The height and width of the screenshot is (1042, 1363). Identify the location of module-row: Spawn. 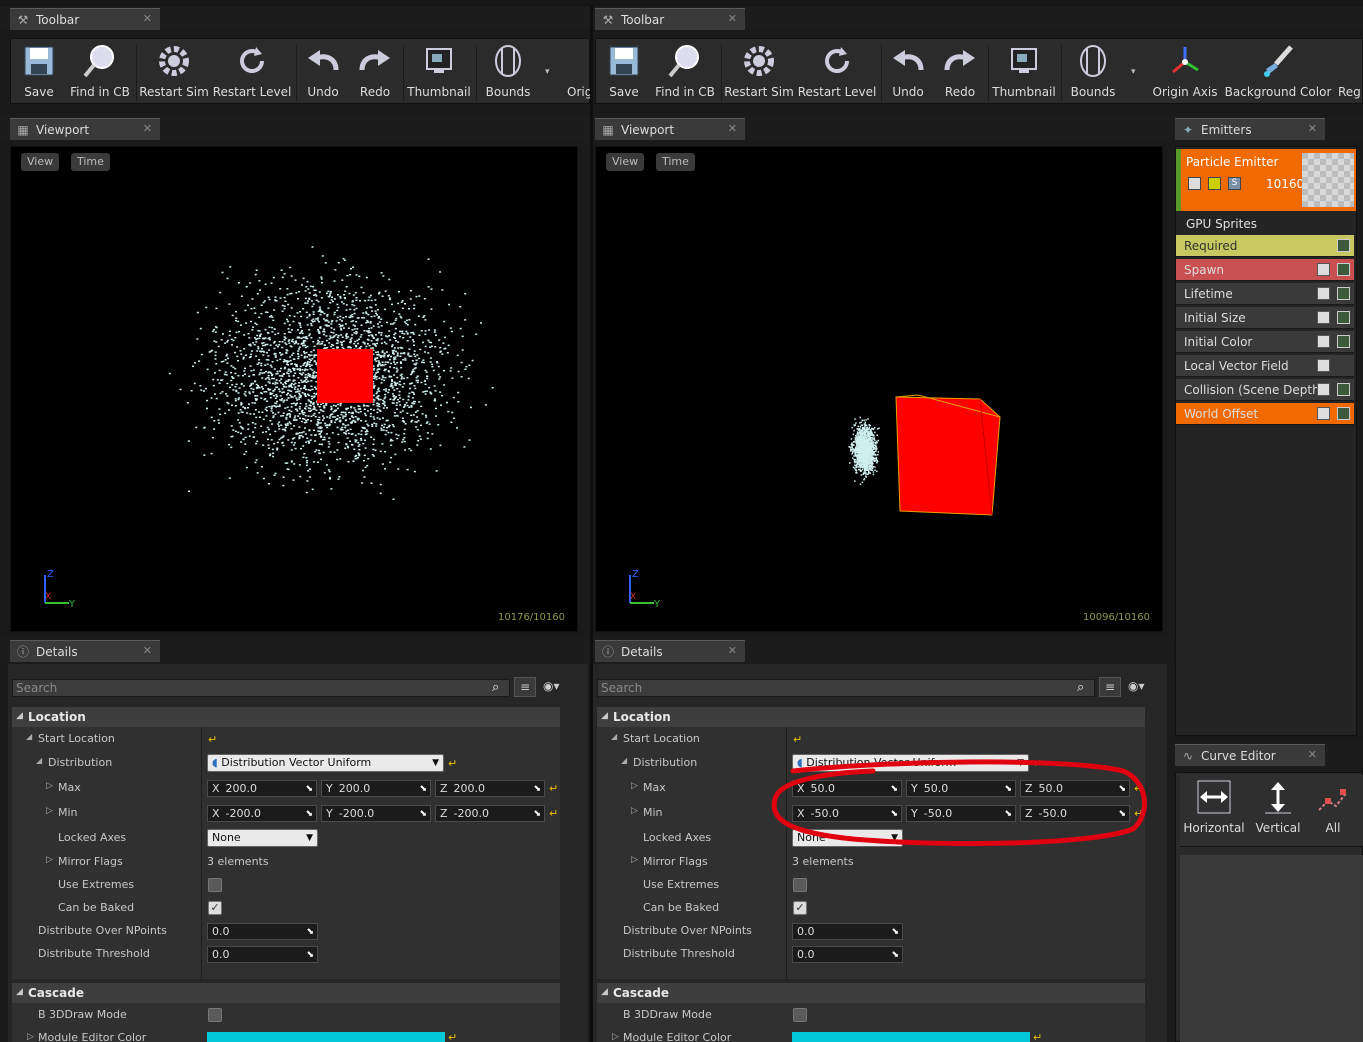
(1265, 270).